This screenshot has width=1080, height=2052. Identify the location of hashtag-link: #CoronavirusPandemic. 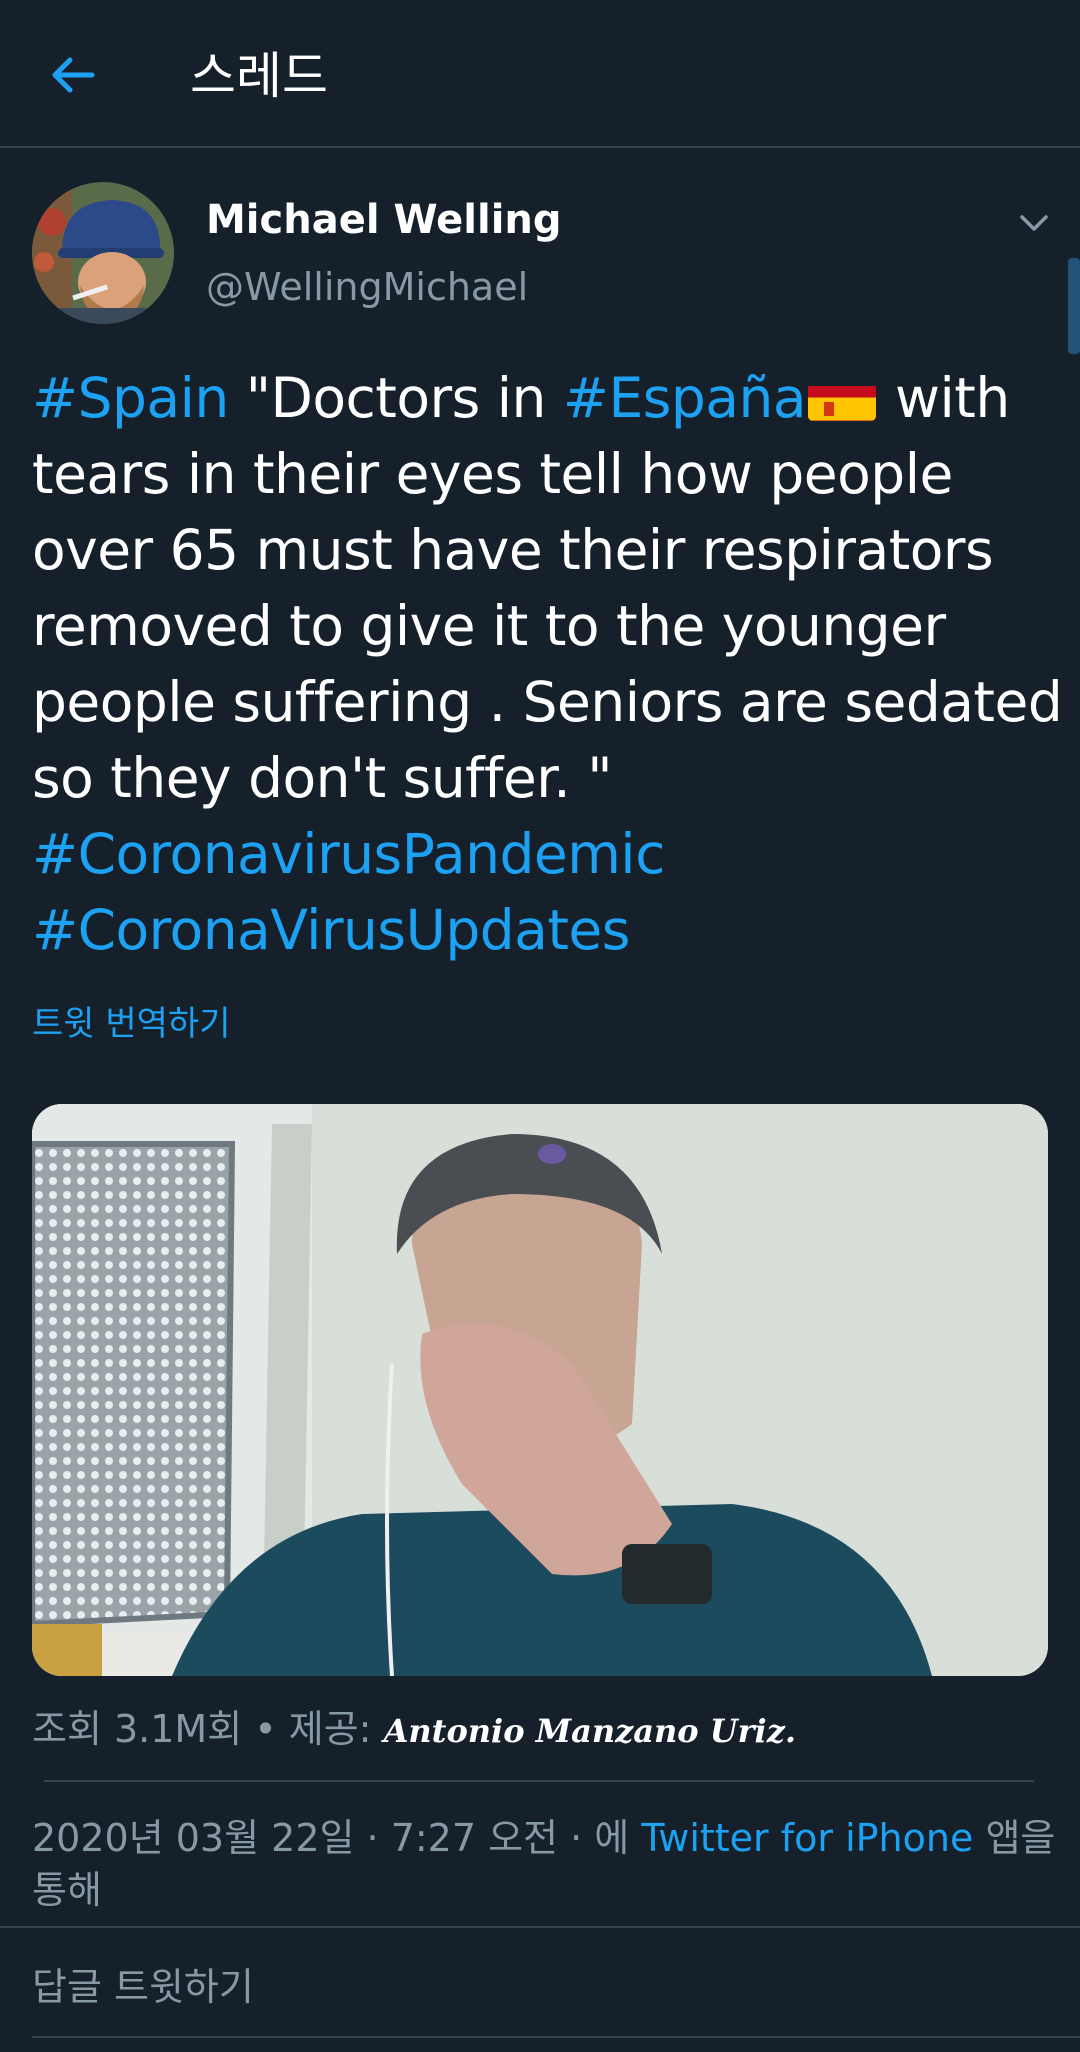
(348, 854).